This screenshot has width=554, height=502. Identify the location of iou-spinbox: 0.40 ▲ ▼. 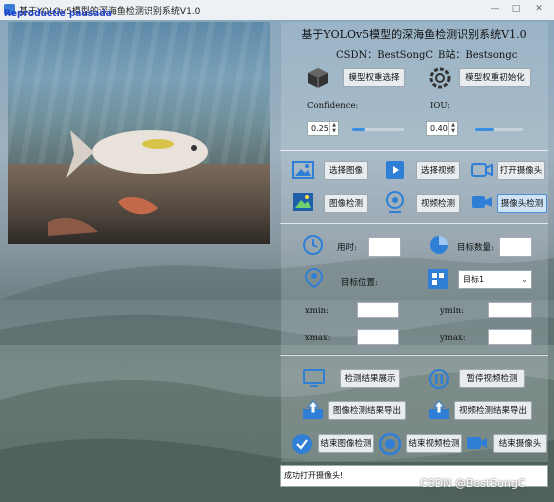
(442, 128).